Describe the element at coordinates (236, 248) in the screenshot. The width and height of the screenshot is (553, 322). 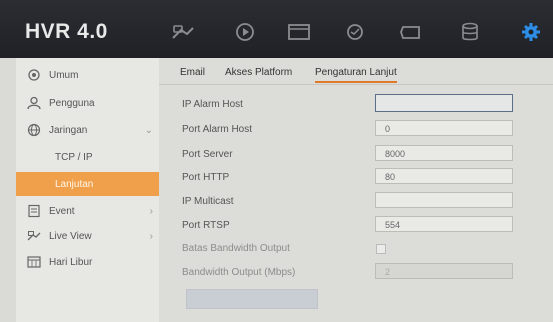
I see `field-label: Batas Bandwidth Output` at that location.